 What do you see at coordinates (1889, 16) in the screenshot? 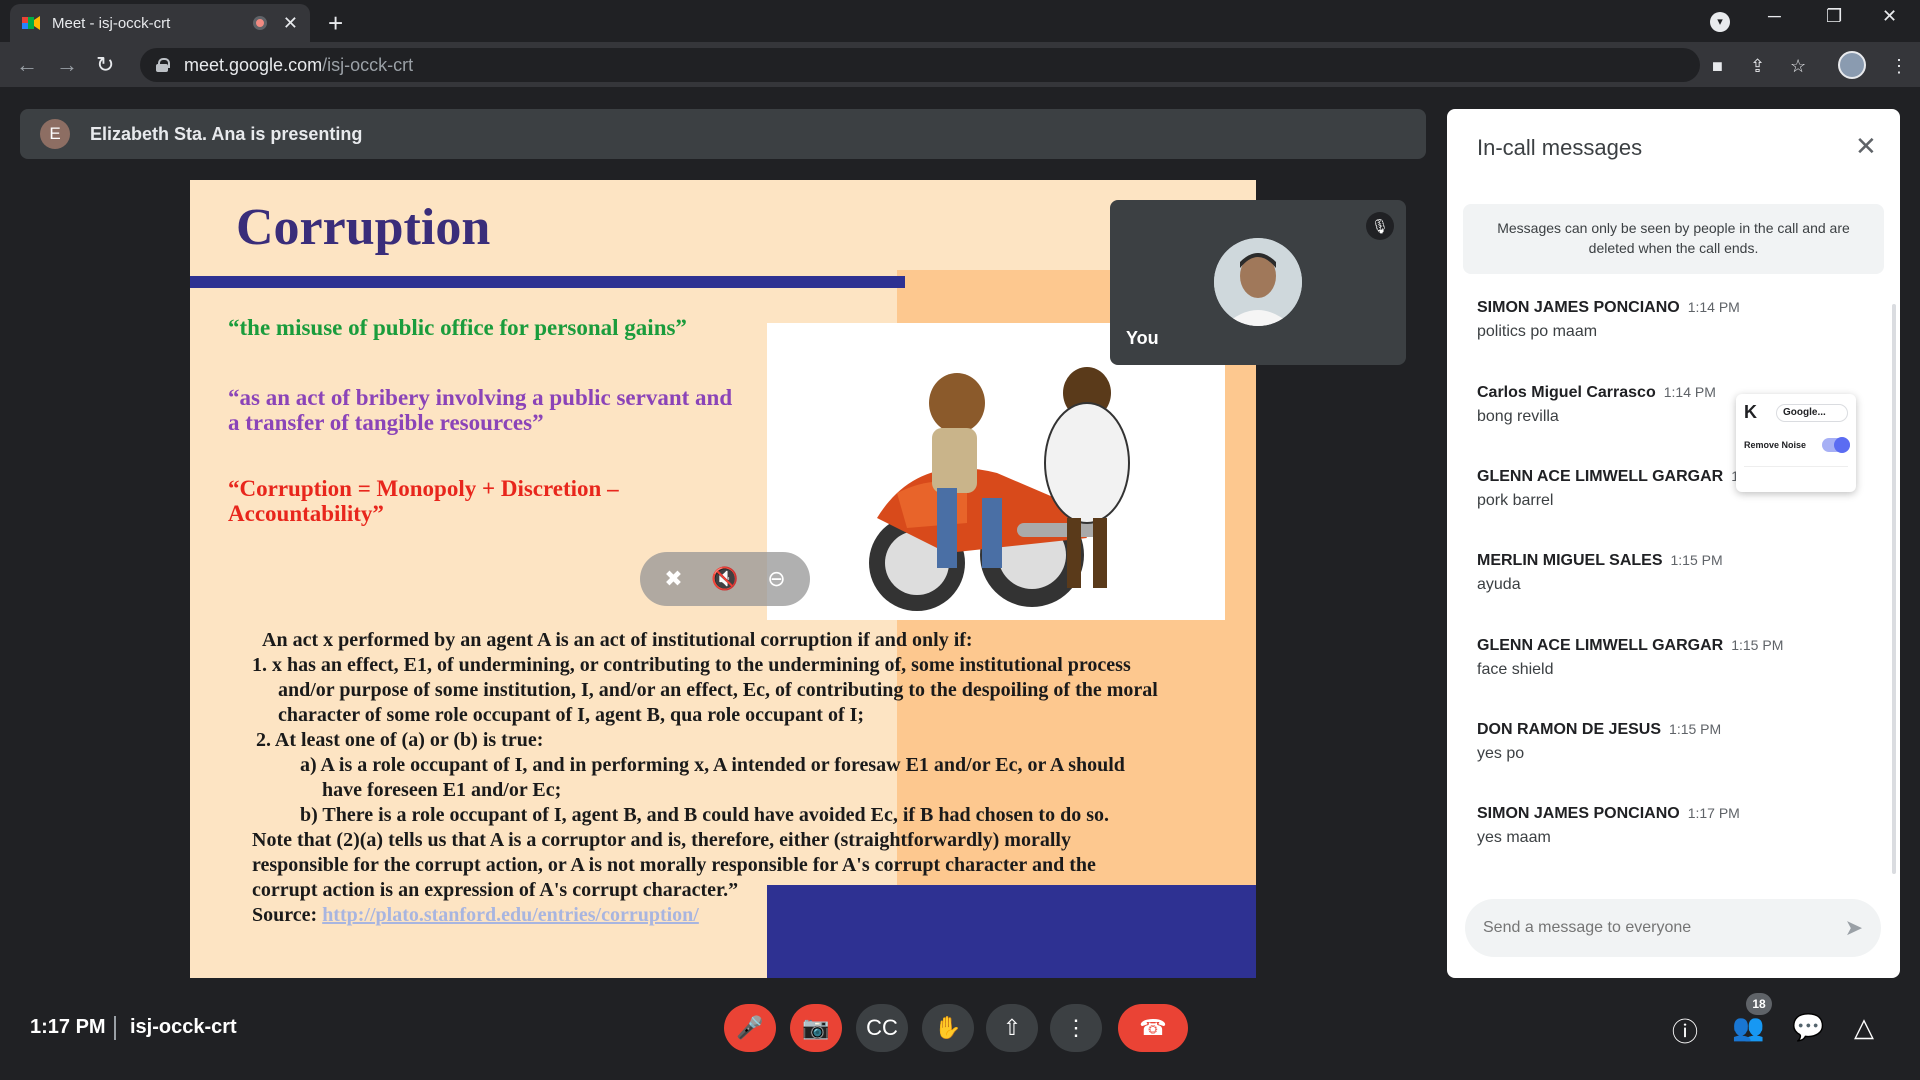
I see `window-close-icon: ✕` at bounding box center [1889, 16].